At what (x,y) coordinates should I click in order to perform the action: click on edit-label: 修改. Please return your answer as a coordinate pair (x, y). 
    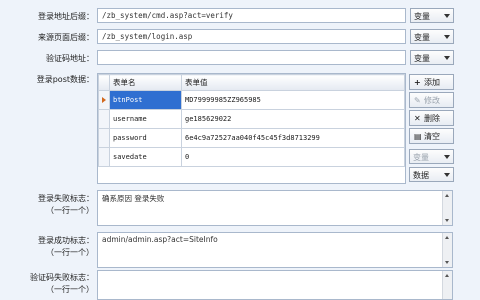
    Looking at the image, I should click on (432, 100).